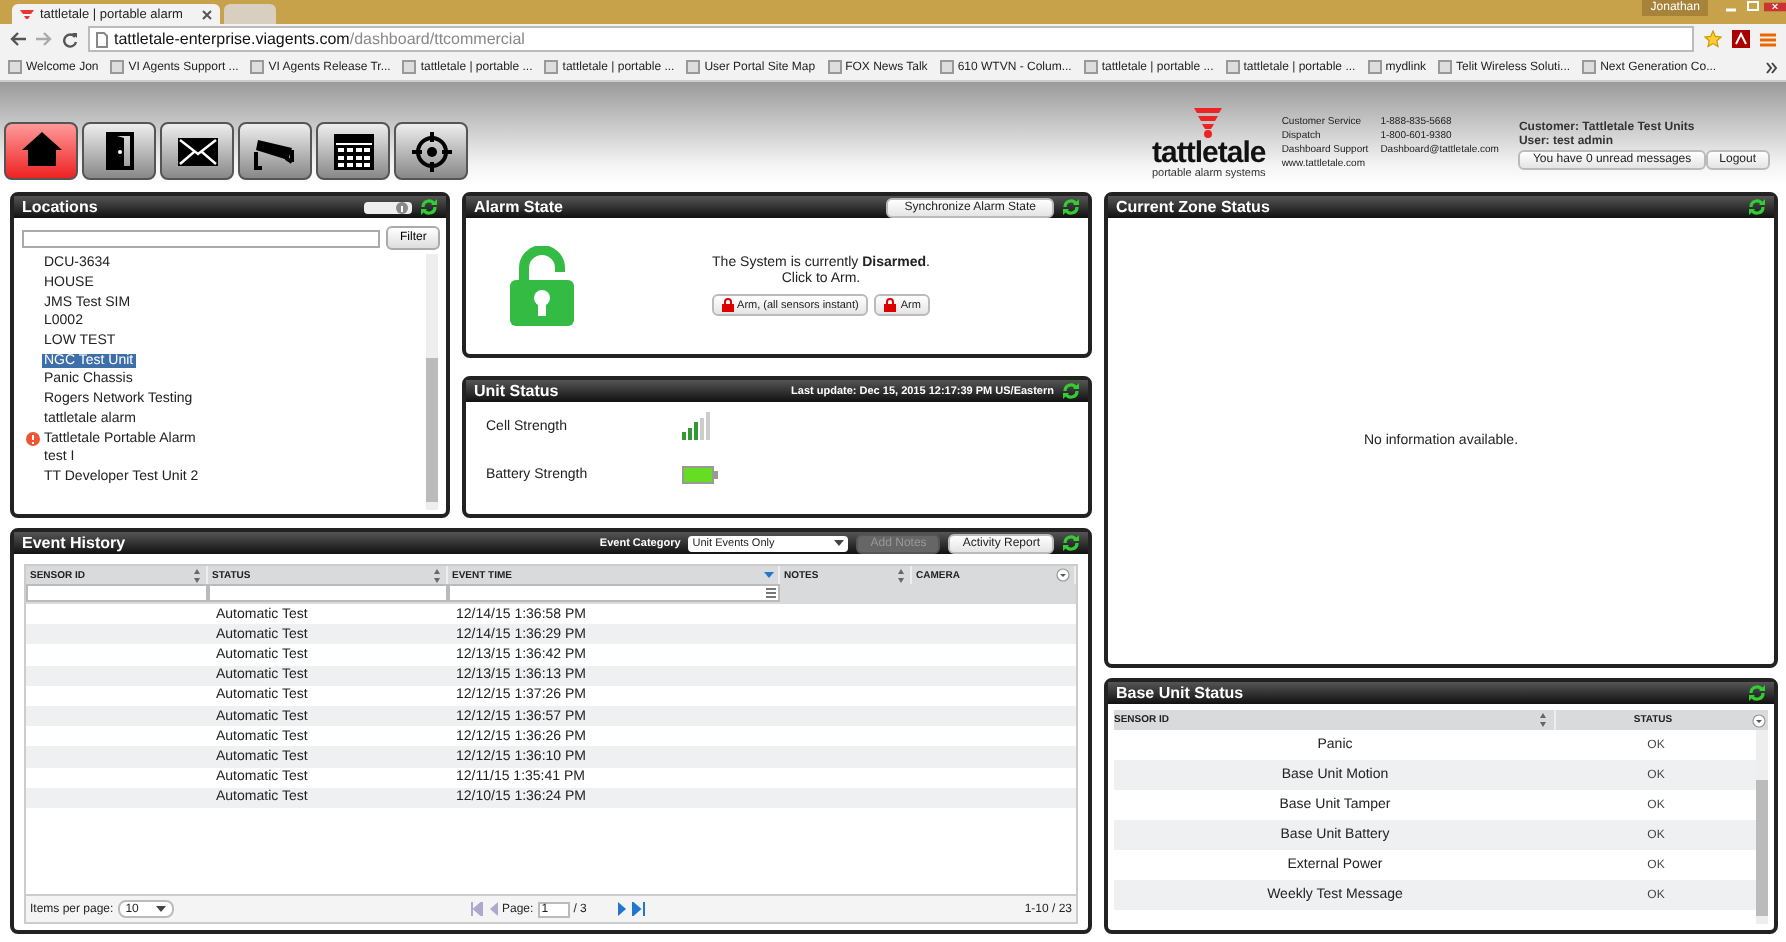 The height and width of the screenshot is (942, 1786). I want to click on logo-text: tattletale, so click(1209, 153).